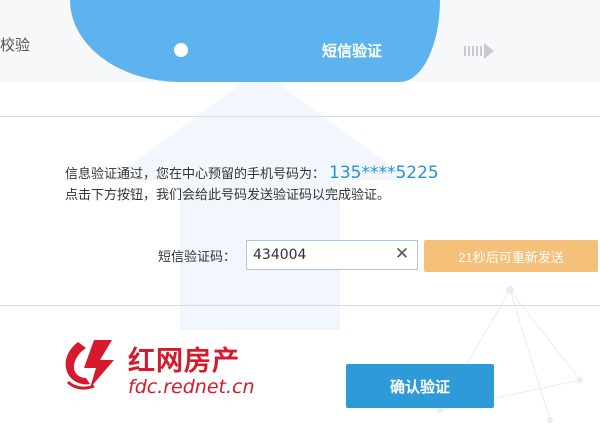 The height and width of the screenshot is (424, 600). Describe the element at coordinates (420, 386) in the screenshot. I see `confirm-button: 确认验证` at that location.